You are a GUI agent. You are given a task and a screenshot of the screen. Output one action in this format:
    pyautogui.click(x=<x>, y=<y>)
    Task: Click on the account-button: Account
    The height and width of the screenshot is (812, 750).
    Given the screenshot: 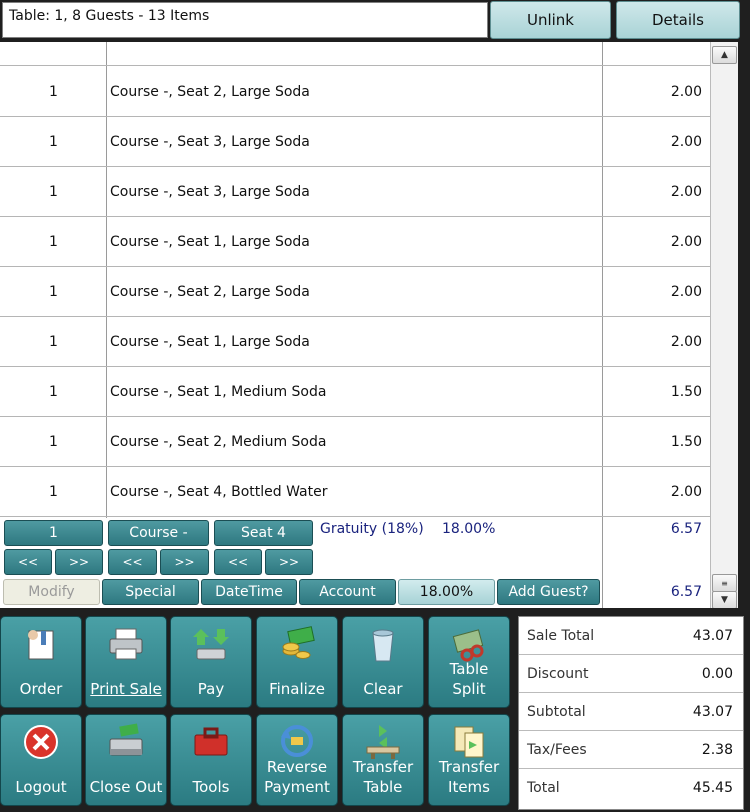 What is the action you would take?
    pyautogui.click(x=347, y=592)
    